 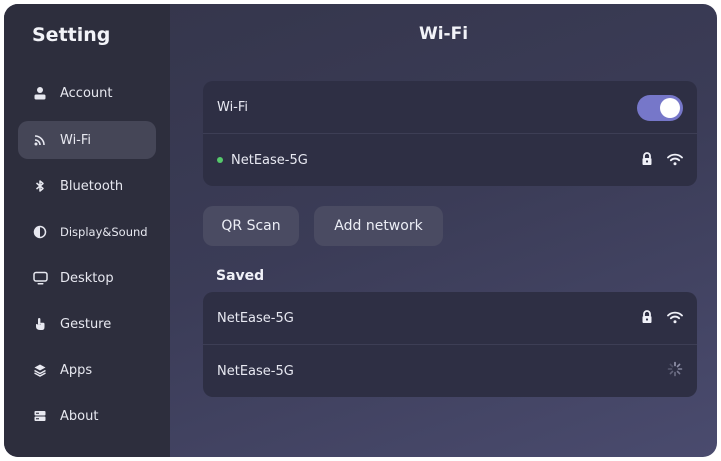 I want to click on sidebar-item-label: Display&Sound, so click(x=104, y=232).